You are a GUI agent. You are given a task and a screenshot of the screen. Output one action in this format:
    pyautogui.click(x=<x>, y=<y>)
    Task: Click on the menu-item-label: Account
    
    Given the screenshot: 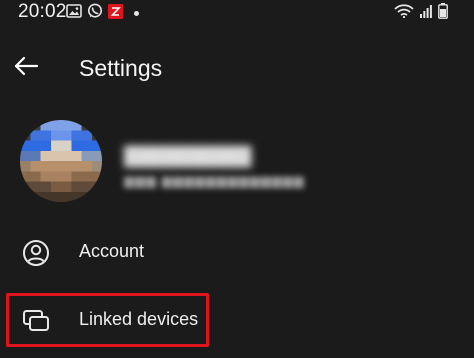 What is the action you would take?
    pyautogui.click(x=112, y=251)
    